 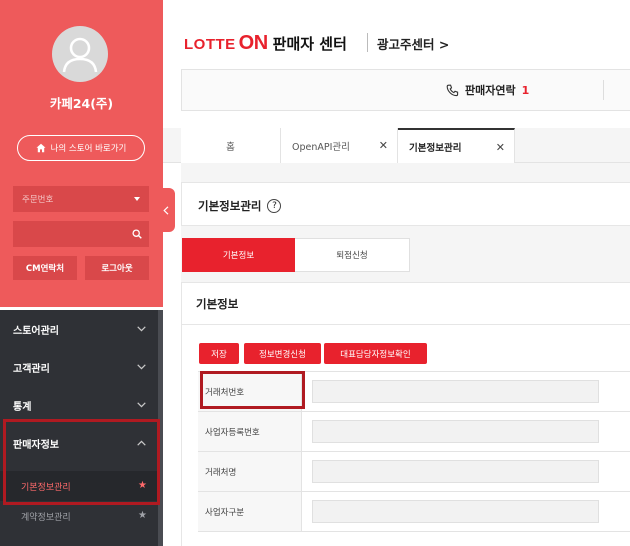 I want to click on form-row-business-type: 사업자구분, so click(x=414, y=512).